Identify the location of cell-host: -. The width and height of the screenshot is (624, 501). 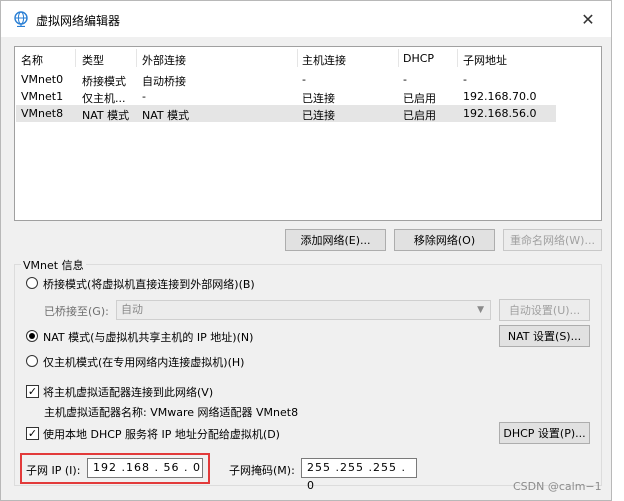
(304, 79).